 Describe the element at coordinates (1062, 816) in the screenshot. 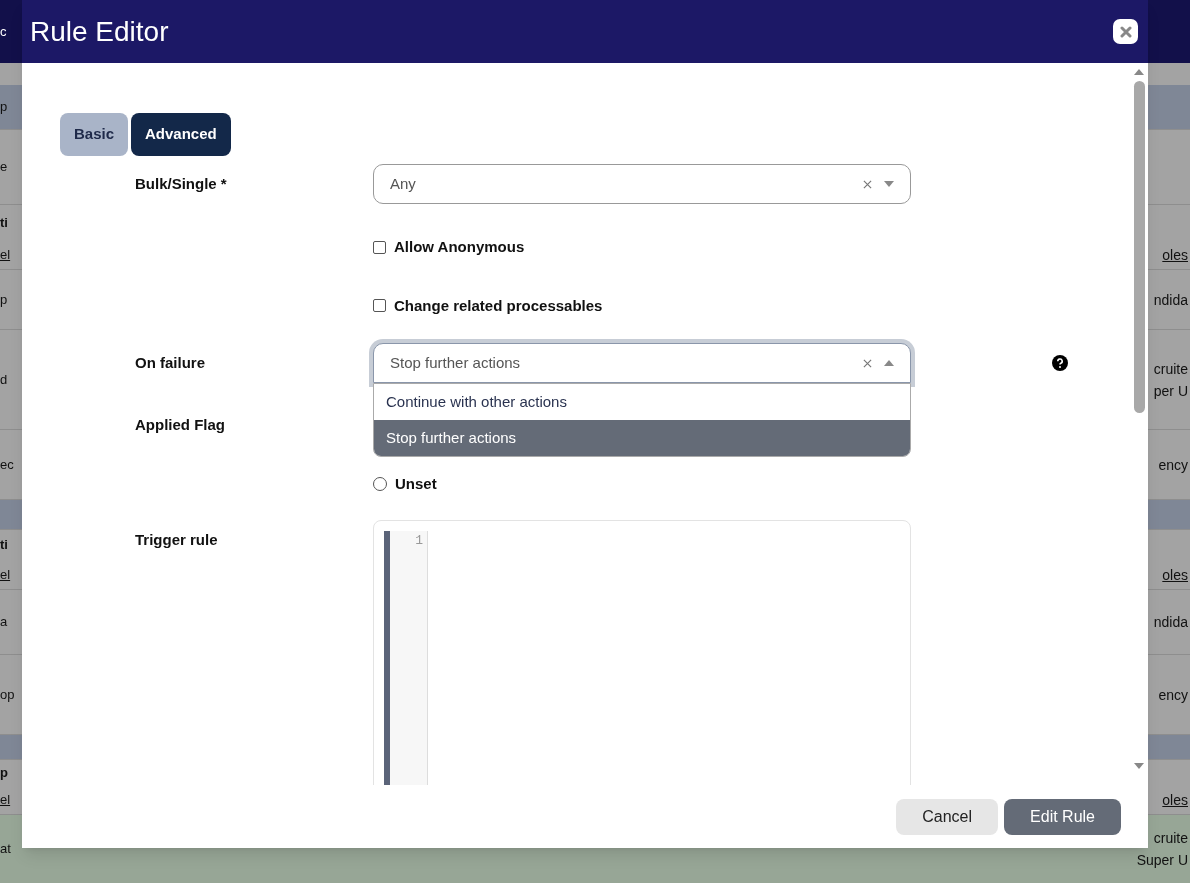

I see `submit-button: Edit Rule` at that location.